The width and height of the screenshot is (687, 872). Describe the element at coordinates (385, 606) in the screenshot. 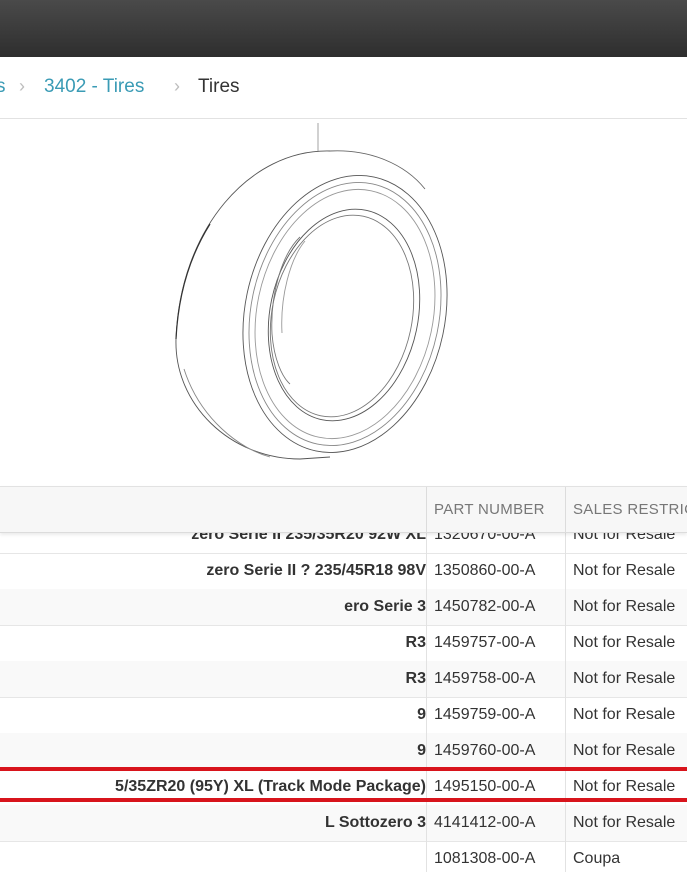

I see `description-cell: ero Serie 3` at that location.